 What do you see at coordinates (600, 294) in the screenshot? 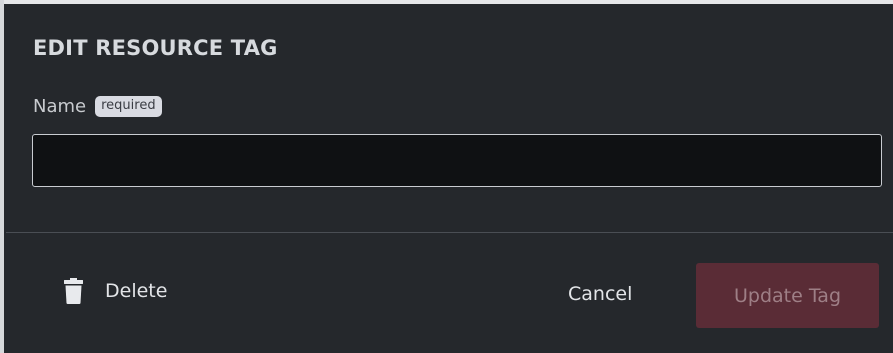
I see `cancel-button: Cancel` at bounding box center [600, 294].